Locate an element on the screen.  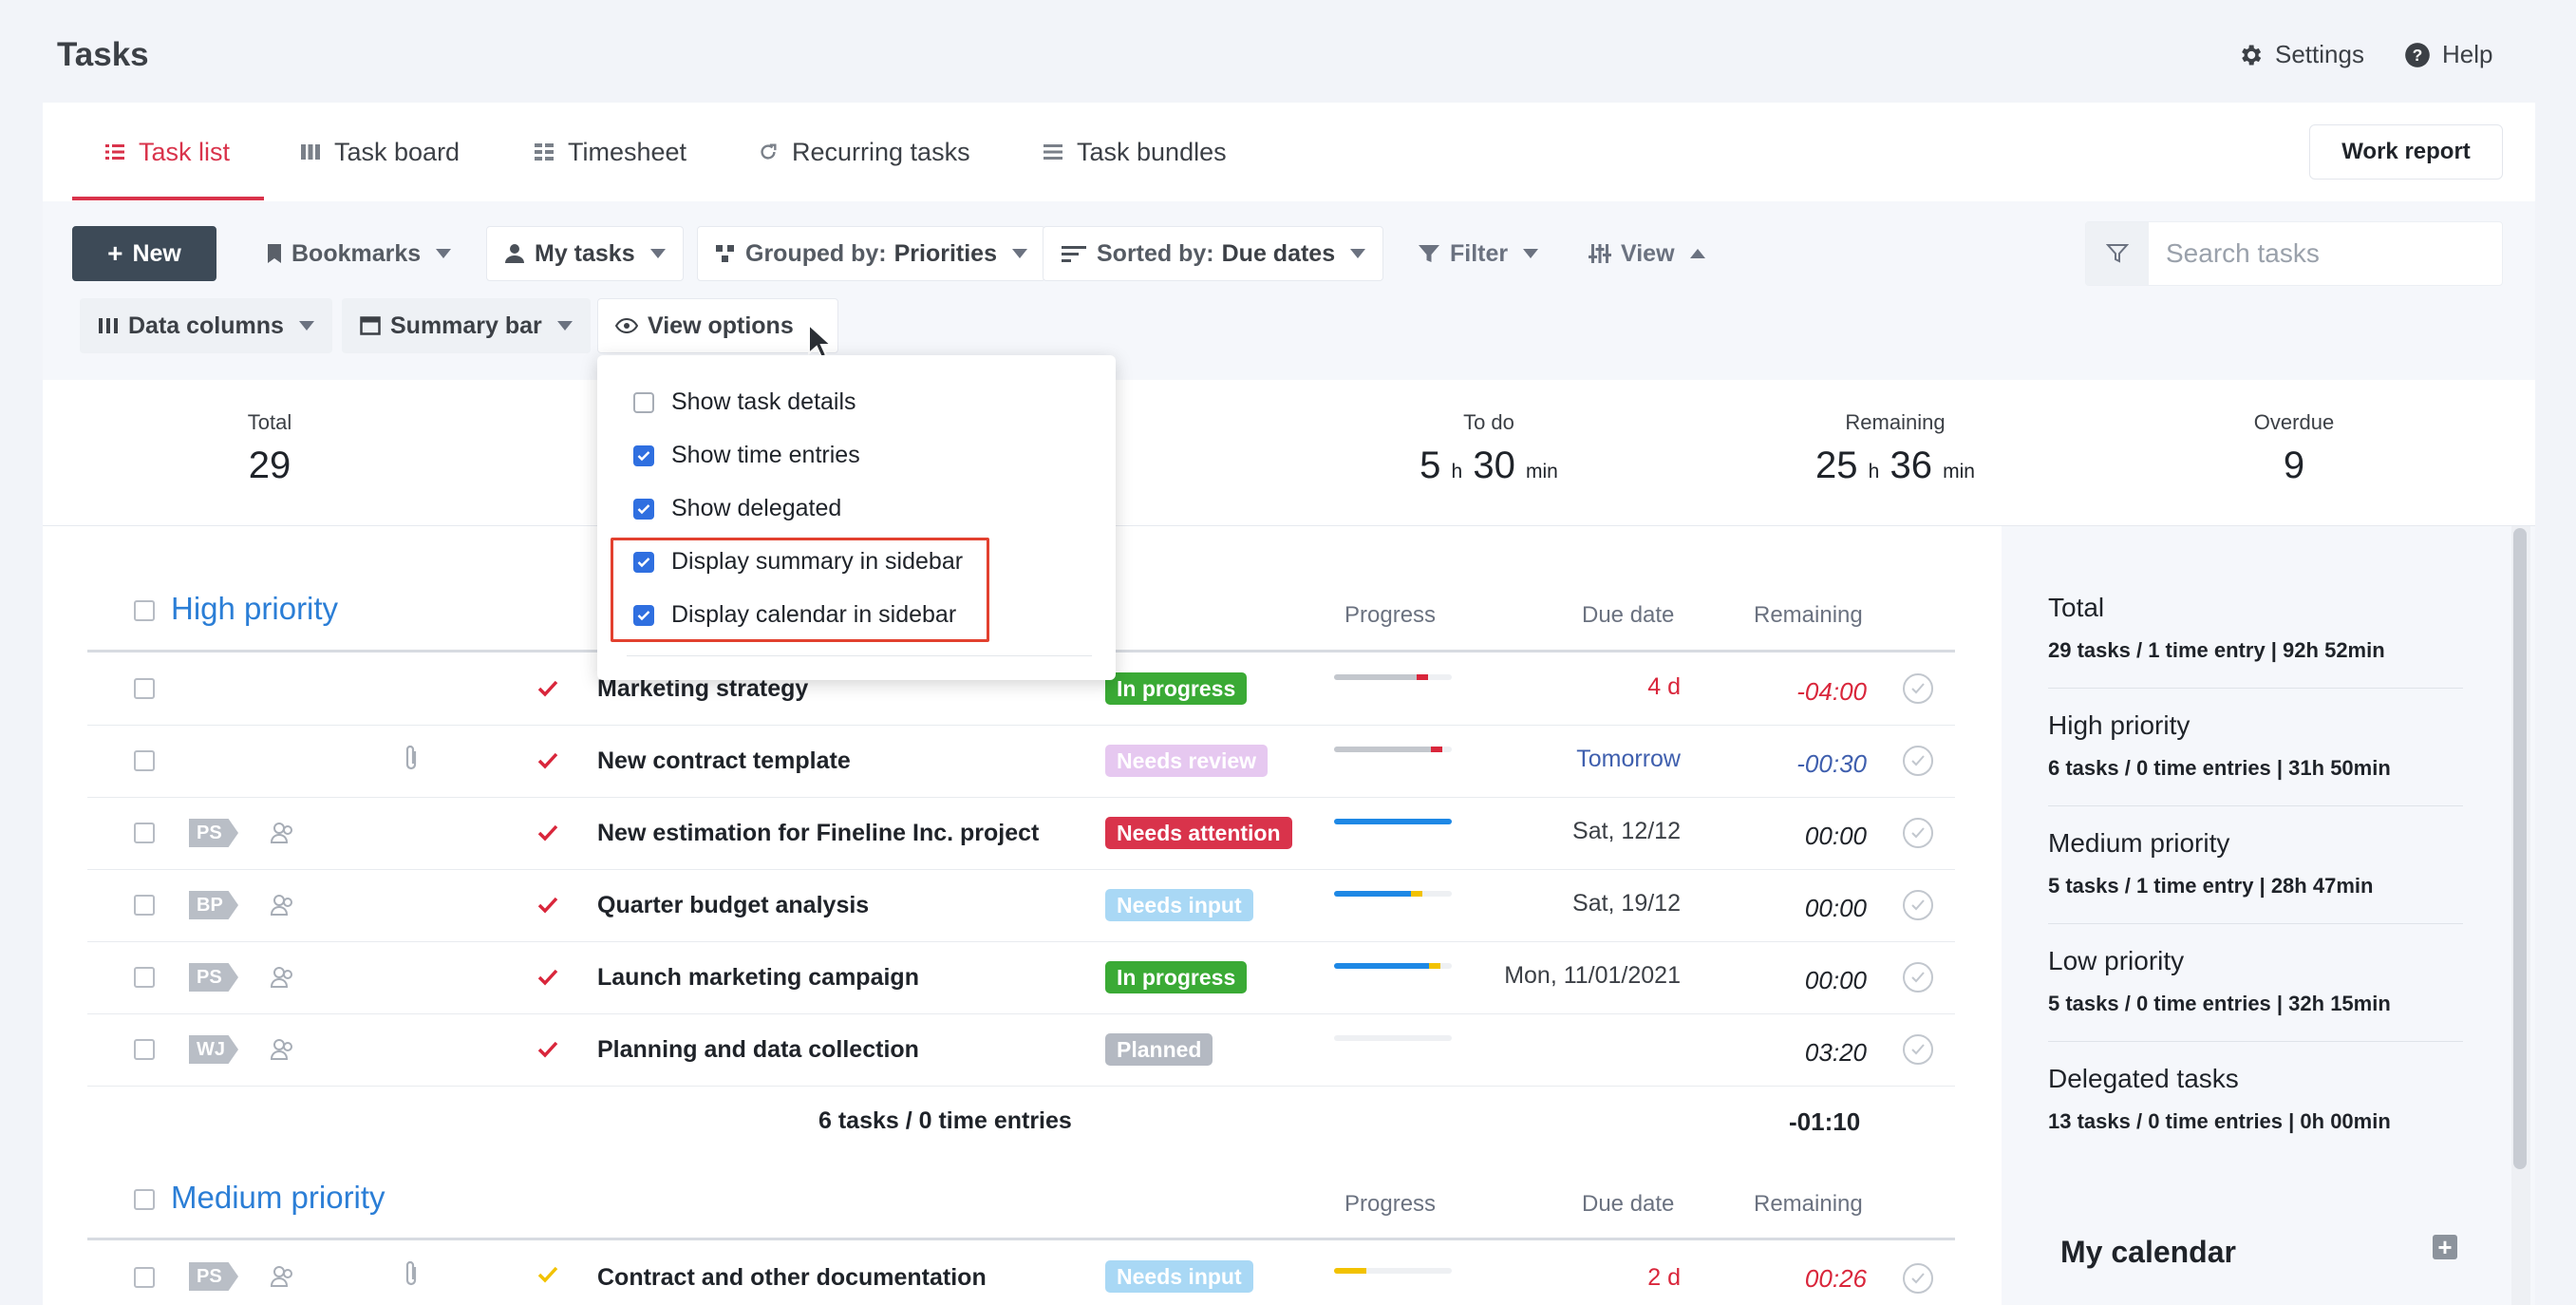
group-summary-total: -01:10 is located at coordinates (1825, 1121).